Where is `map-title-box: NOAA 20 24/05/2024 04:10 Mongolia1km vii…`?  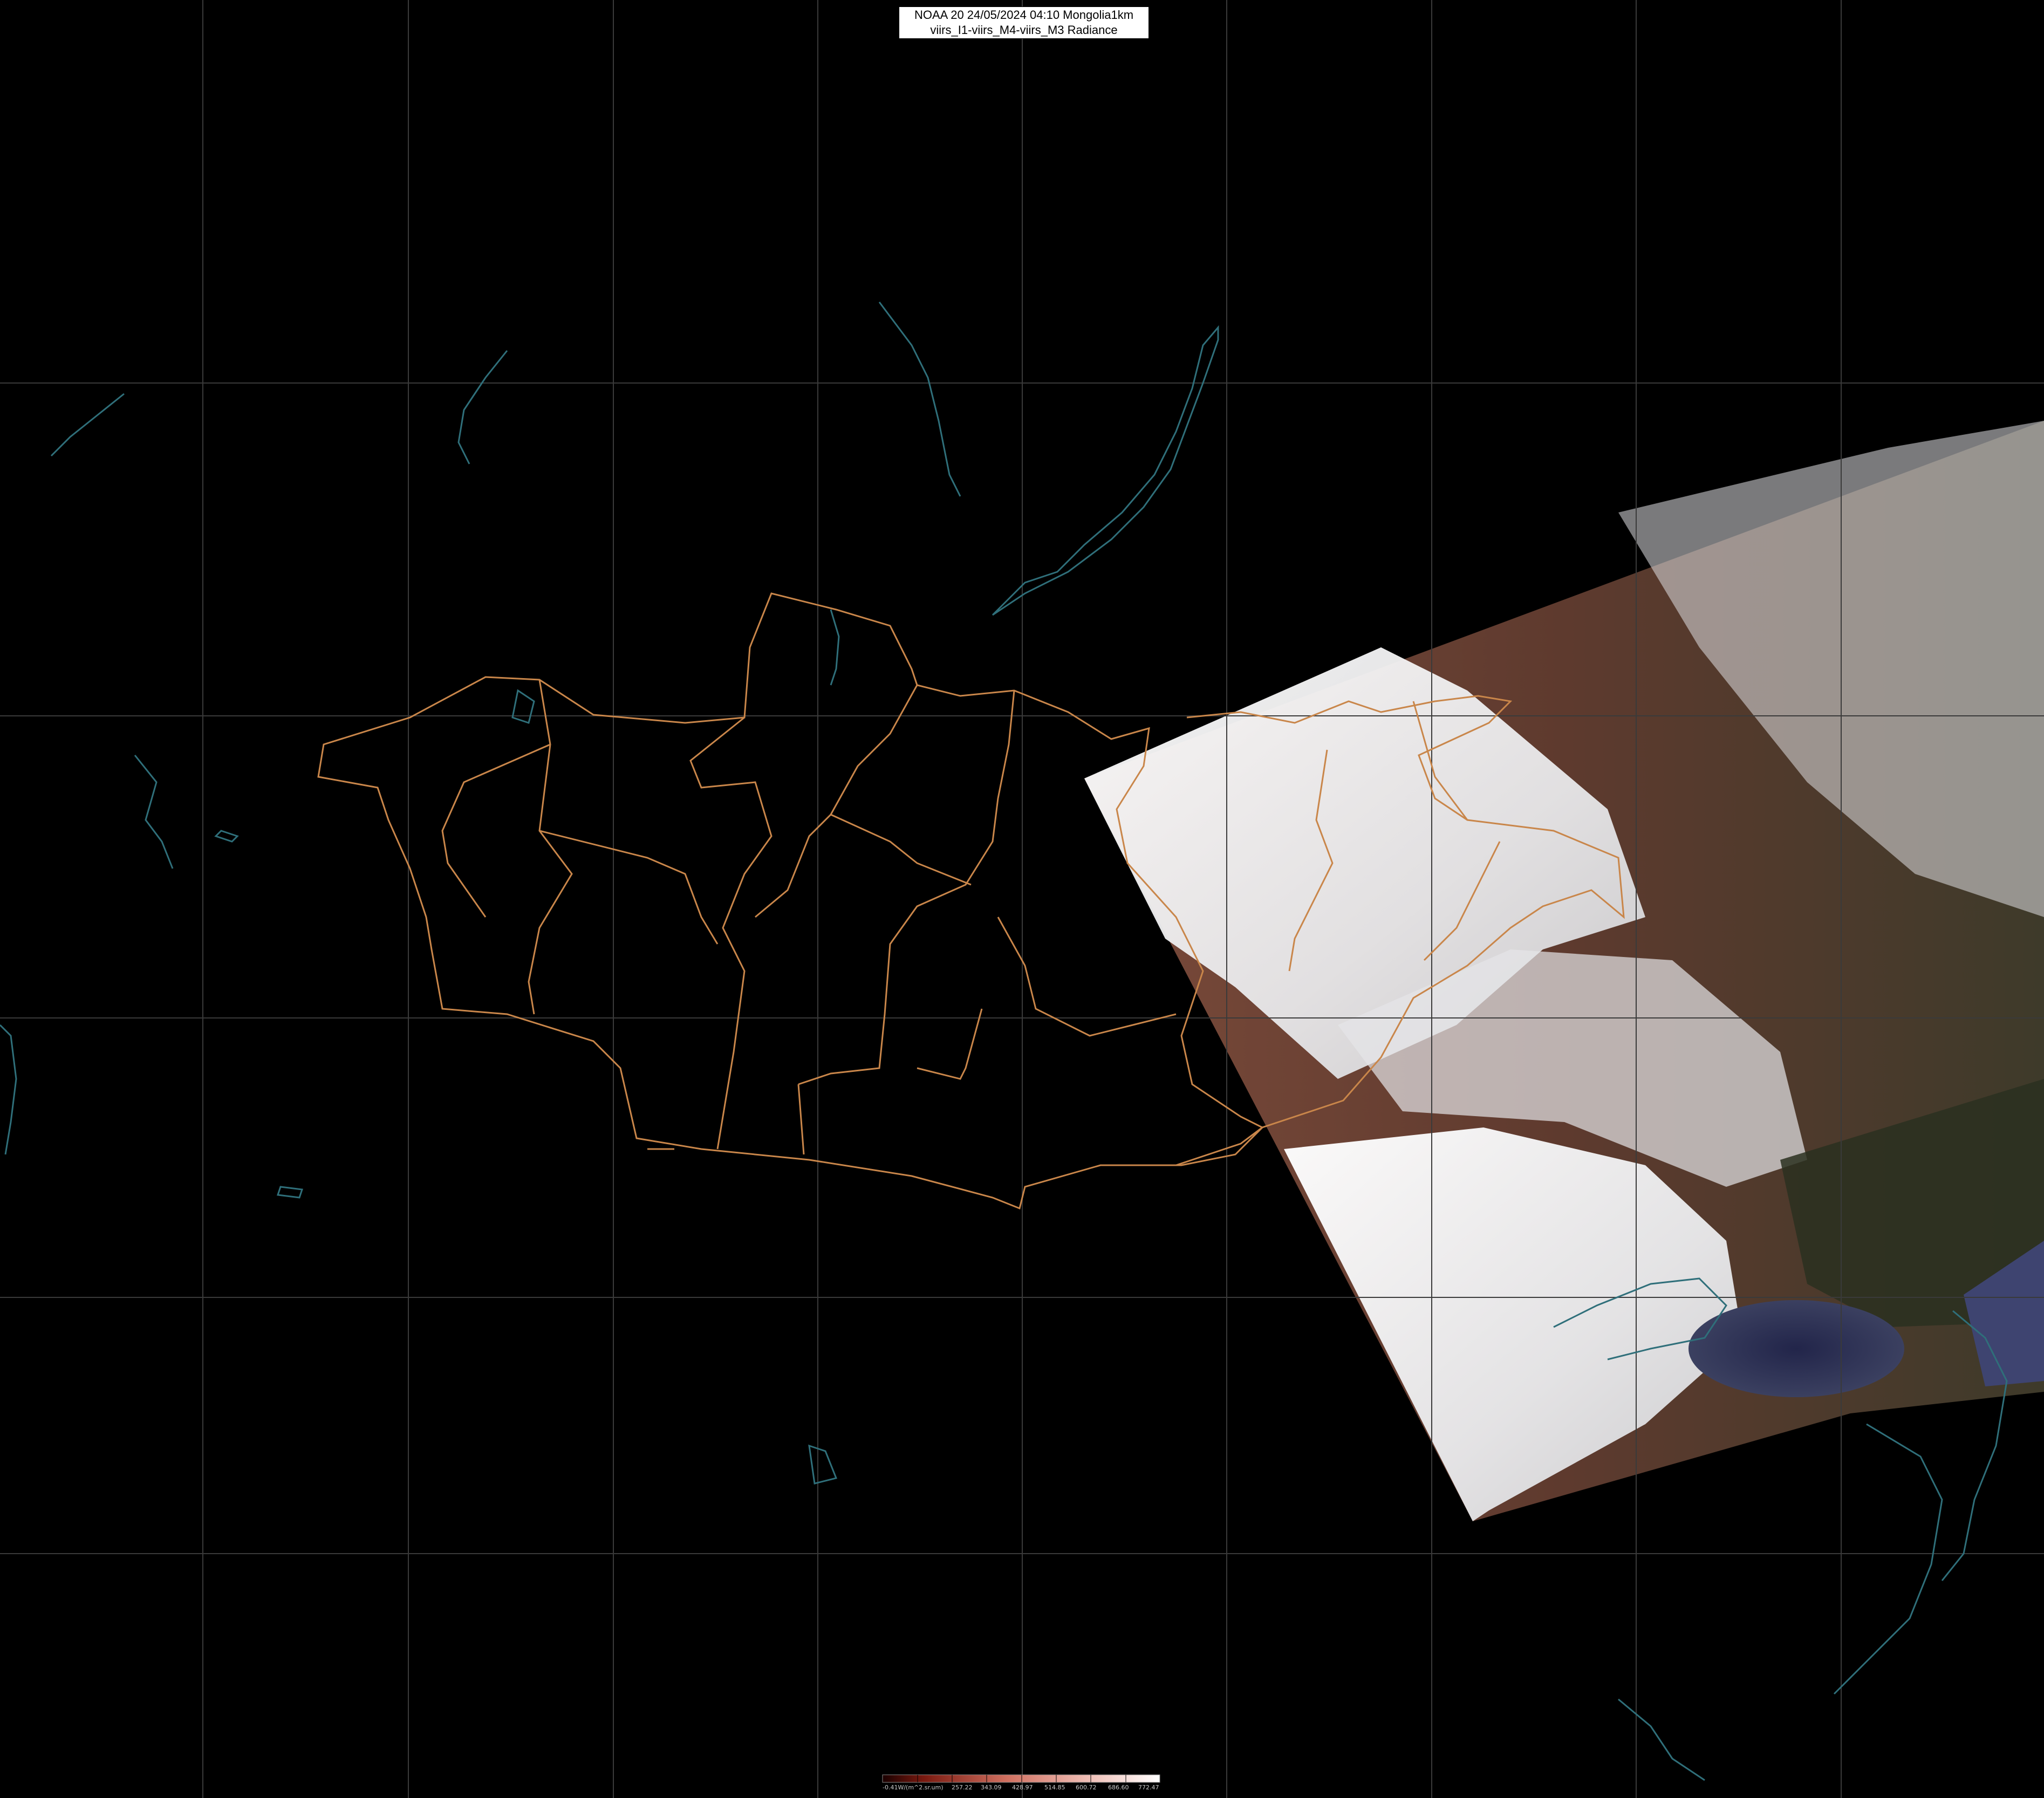
map-title-box: NOAA 20 24/05/2024 04:10 Mongolia1km vii… is located at coordinates (1024, 23).